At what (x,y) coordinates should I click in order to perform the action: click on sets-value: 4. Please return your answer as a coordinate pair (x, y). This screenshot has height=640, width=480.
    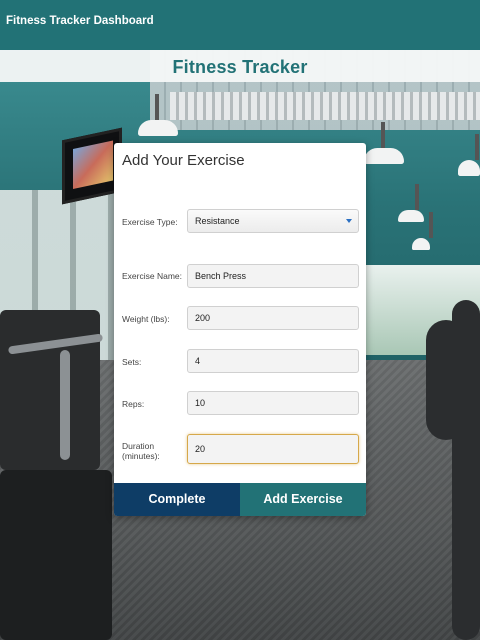
    Looking at the image, I should click on (198, 361).